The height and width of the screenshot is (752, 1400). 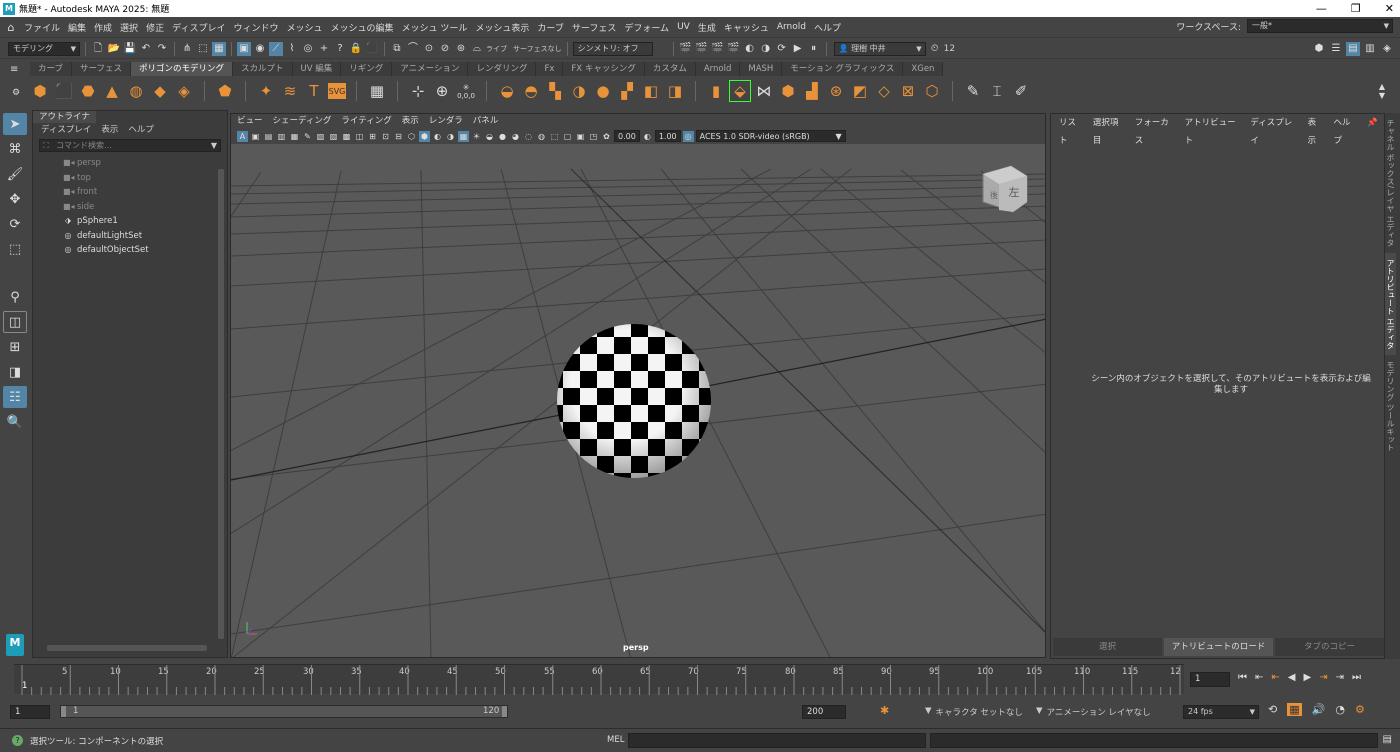 What do you see at coordinates (675, 91) in the screenshot?
I see `remesh-icon: ◨` at bounding box center [675, 91].